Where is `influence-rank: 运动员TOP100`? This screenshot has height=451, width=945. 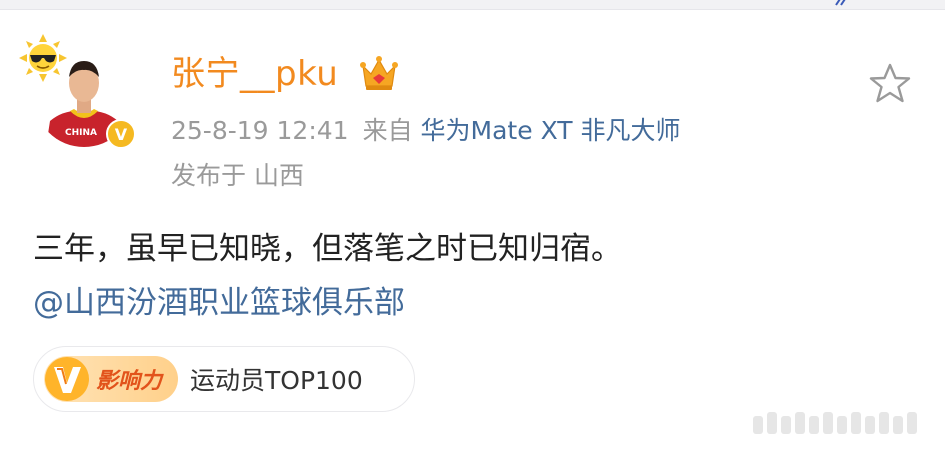
influence-rank: 运动员TOP100 is located at coordinates (276, 380).